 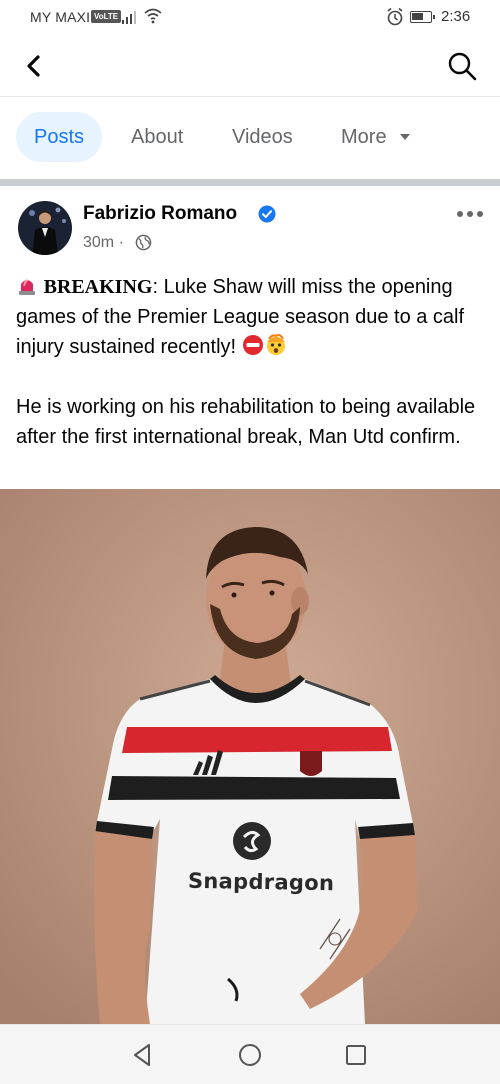 What do you see at coordinates (456, 16) in the screenshot?
I see `clock: 2:36` at bounding box center [456, 16].